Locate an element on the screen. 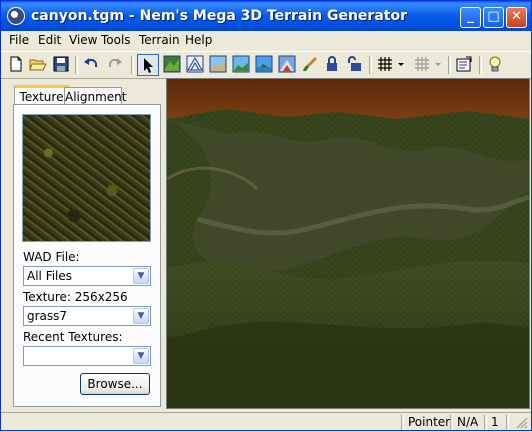 This screenshot has height=432, width=532. terrain-view-5-icon is located at coordinates (264, 64).